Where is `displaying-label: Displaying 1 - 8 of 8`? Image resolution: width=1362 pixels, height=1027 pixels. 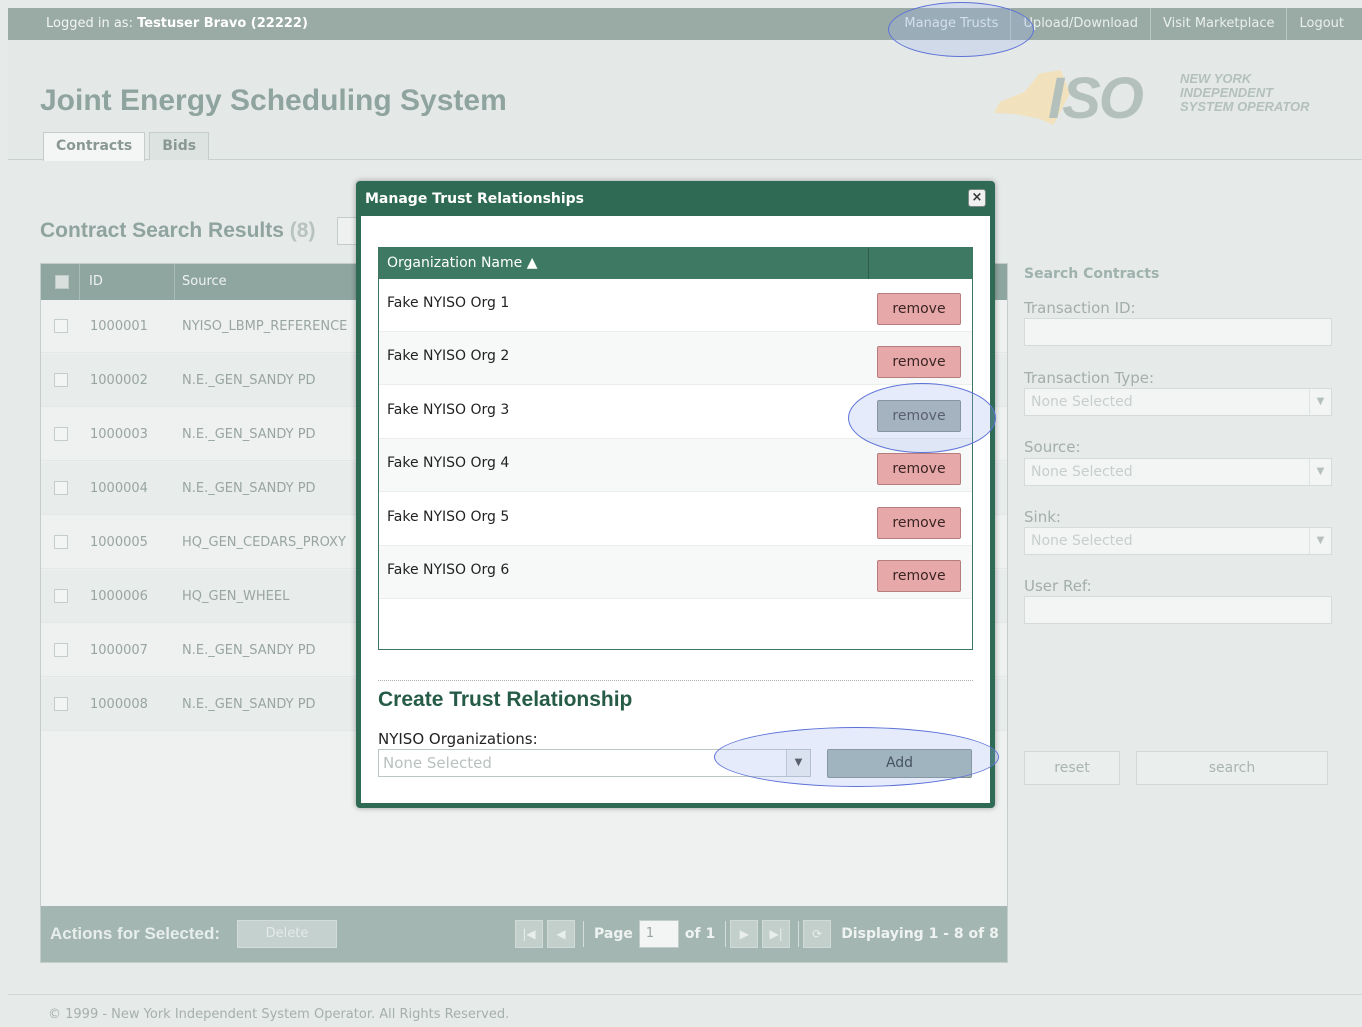
displaying-label: Displaying 1 - 8 of 8 is located at coordinates (920, 934).